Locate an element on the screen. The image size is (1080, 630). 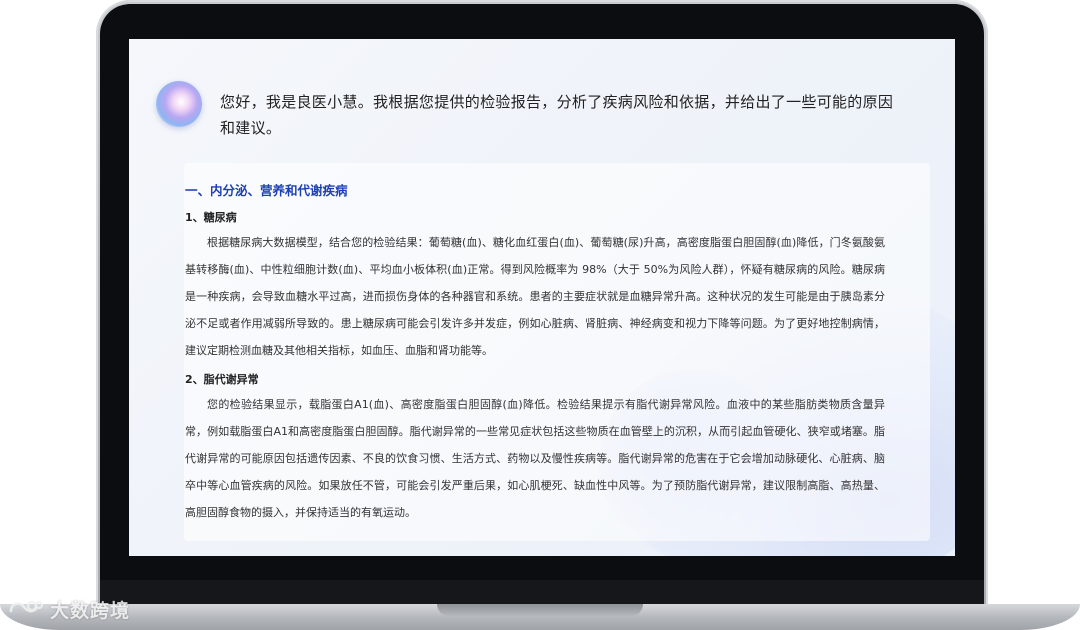
assistant-orb-icon is located at coordinates (179, 104).